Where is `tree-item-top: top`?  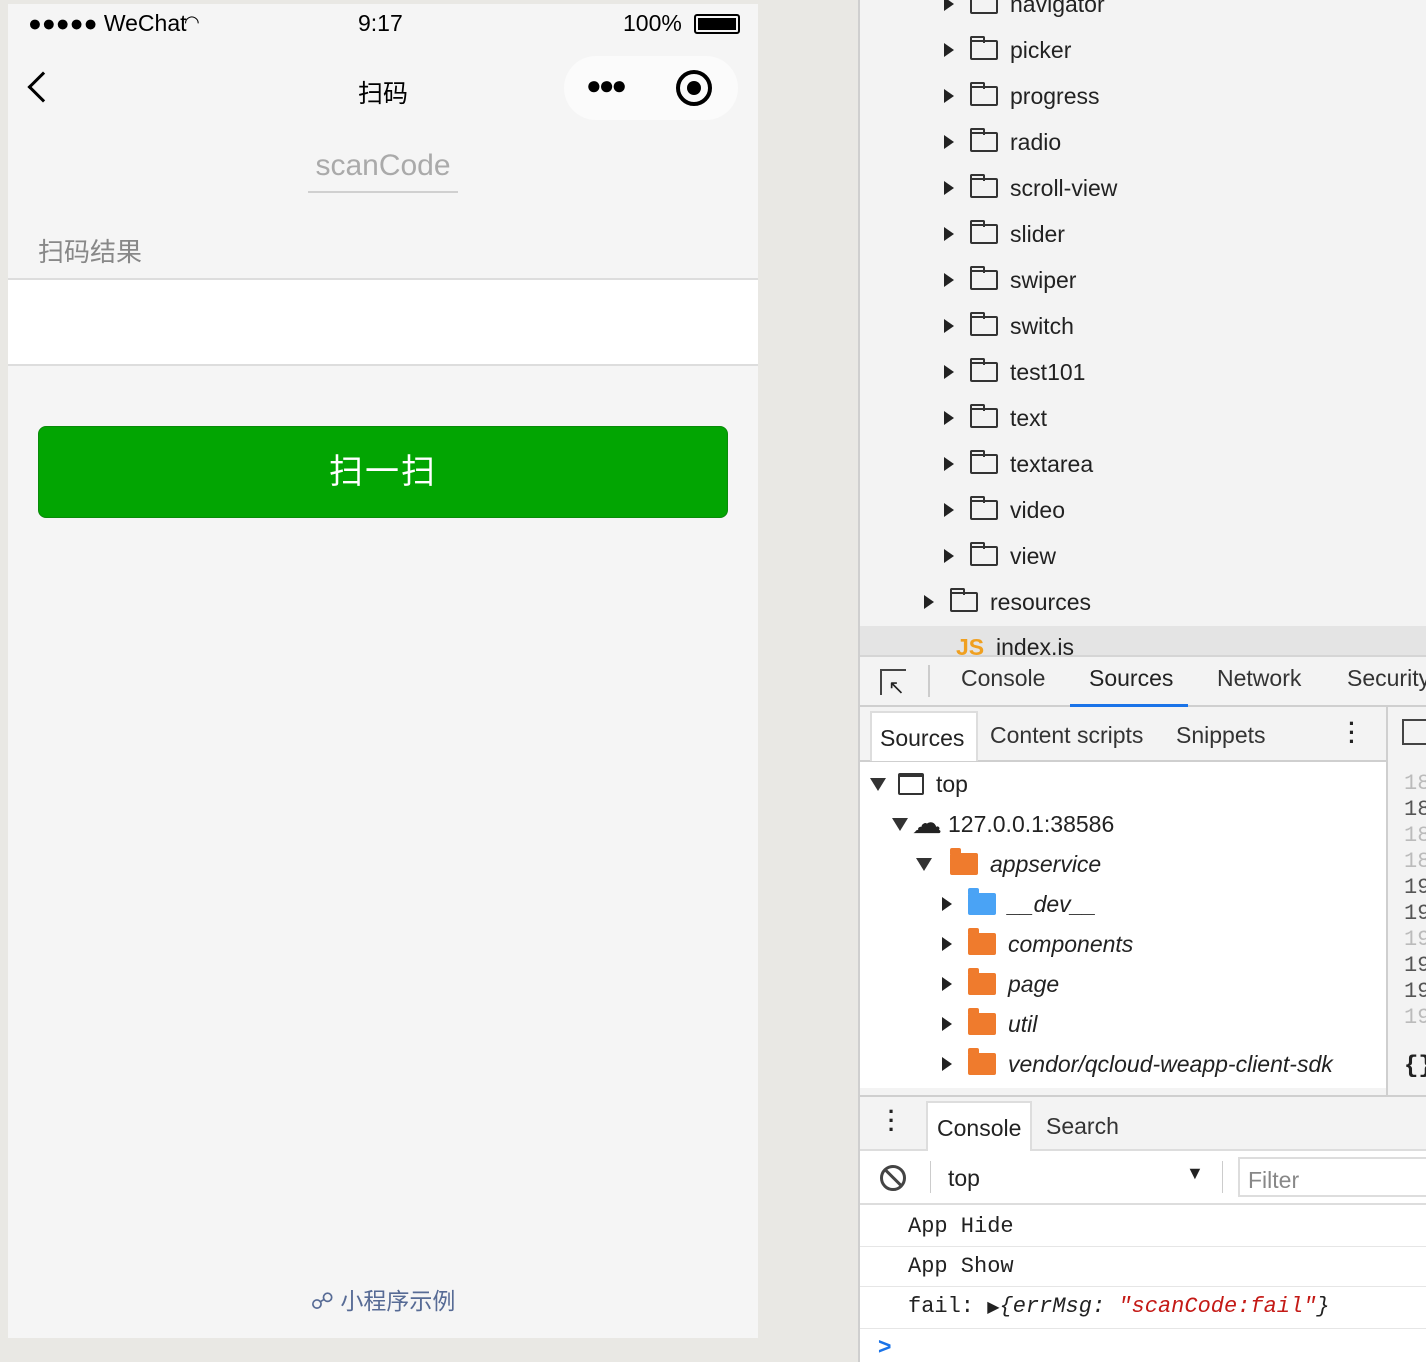 tree-item-top: top is located at coordinates (919, 784).